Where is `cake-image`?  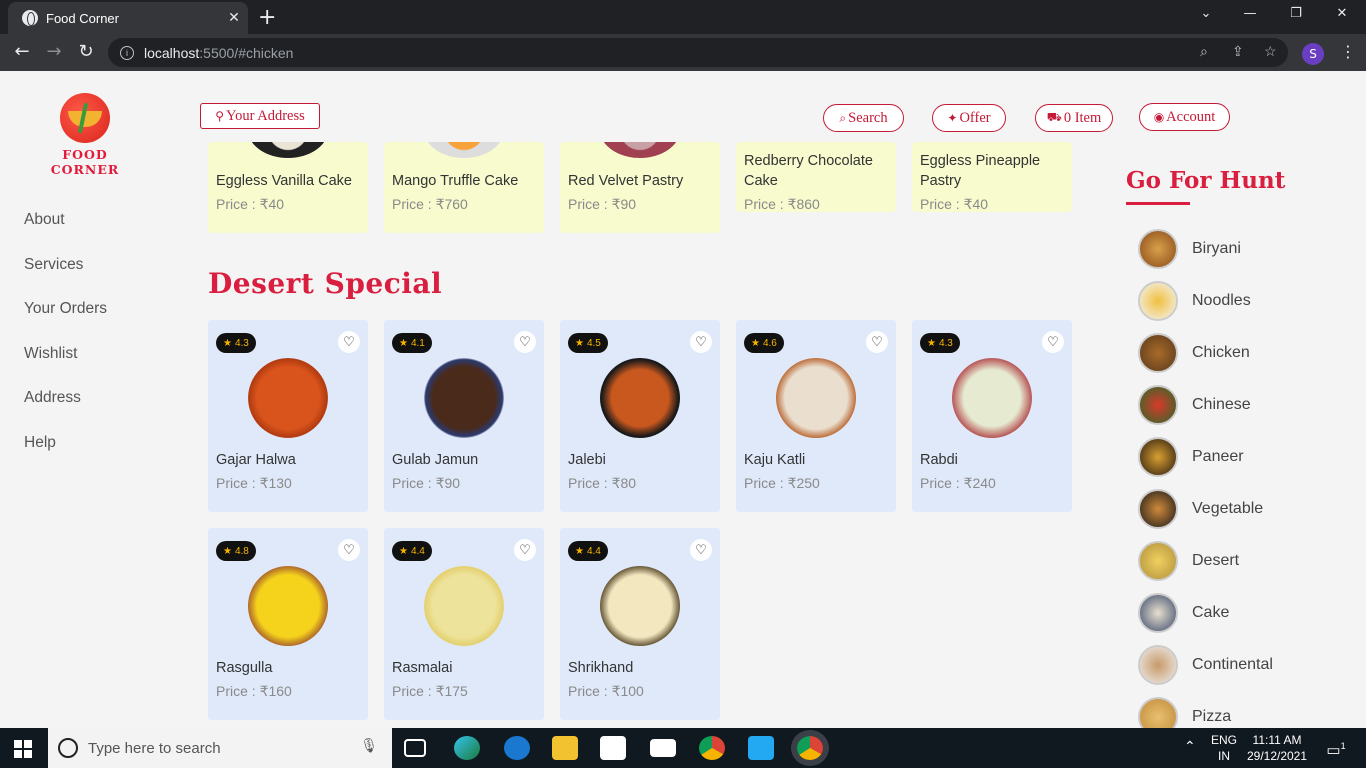
cake-image is located at coordinates (288, 150).